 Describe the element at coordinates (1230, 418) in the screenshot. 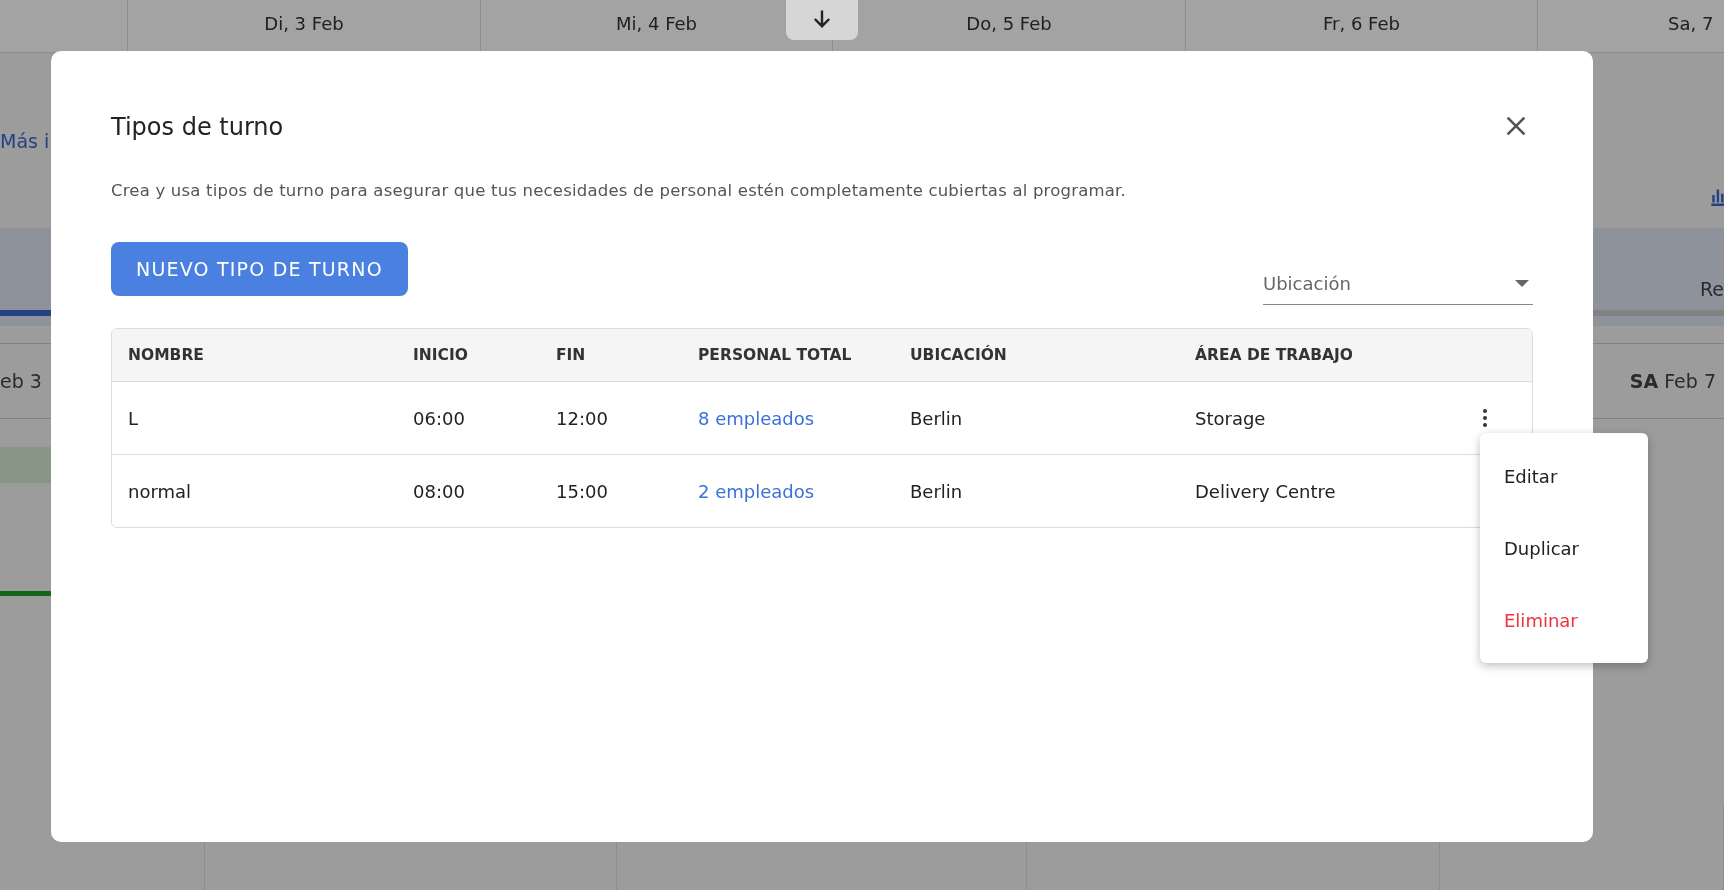

I see `table-cell: Storage` at that location.